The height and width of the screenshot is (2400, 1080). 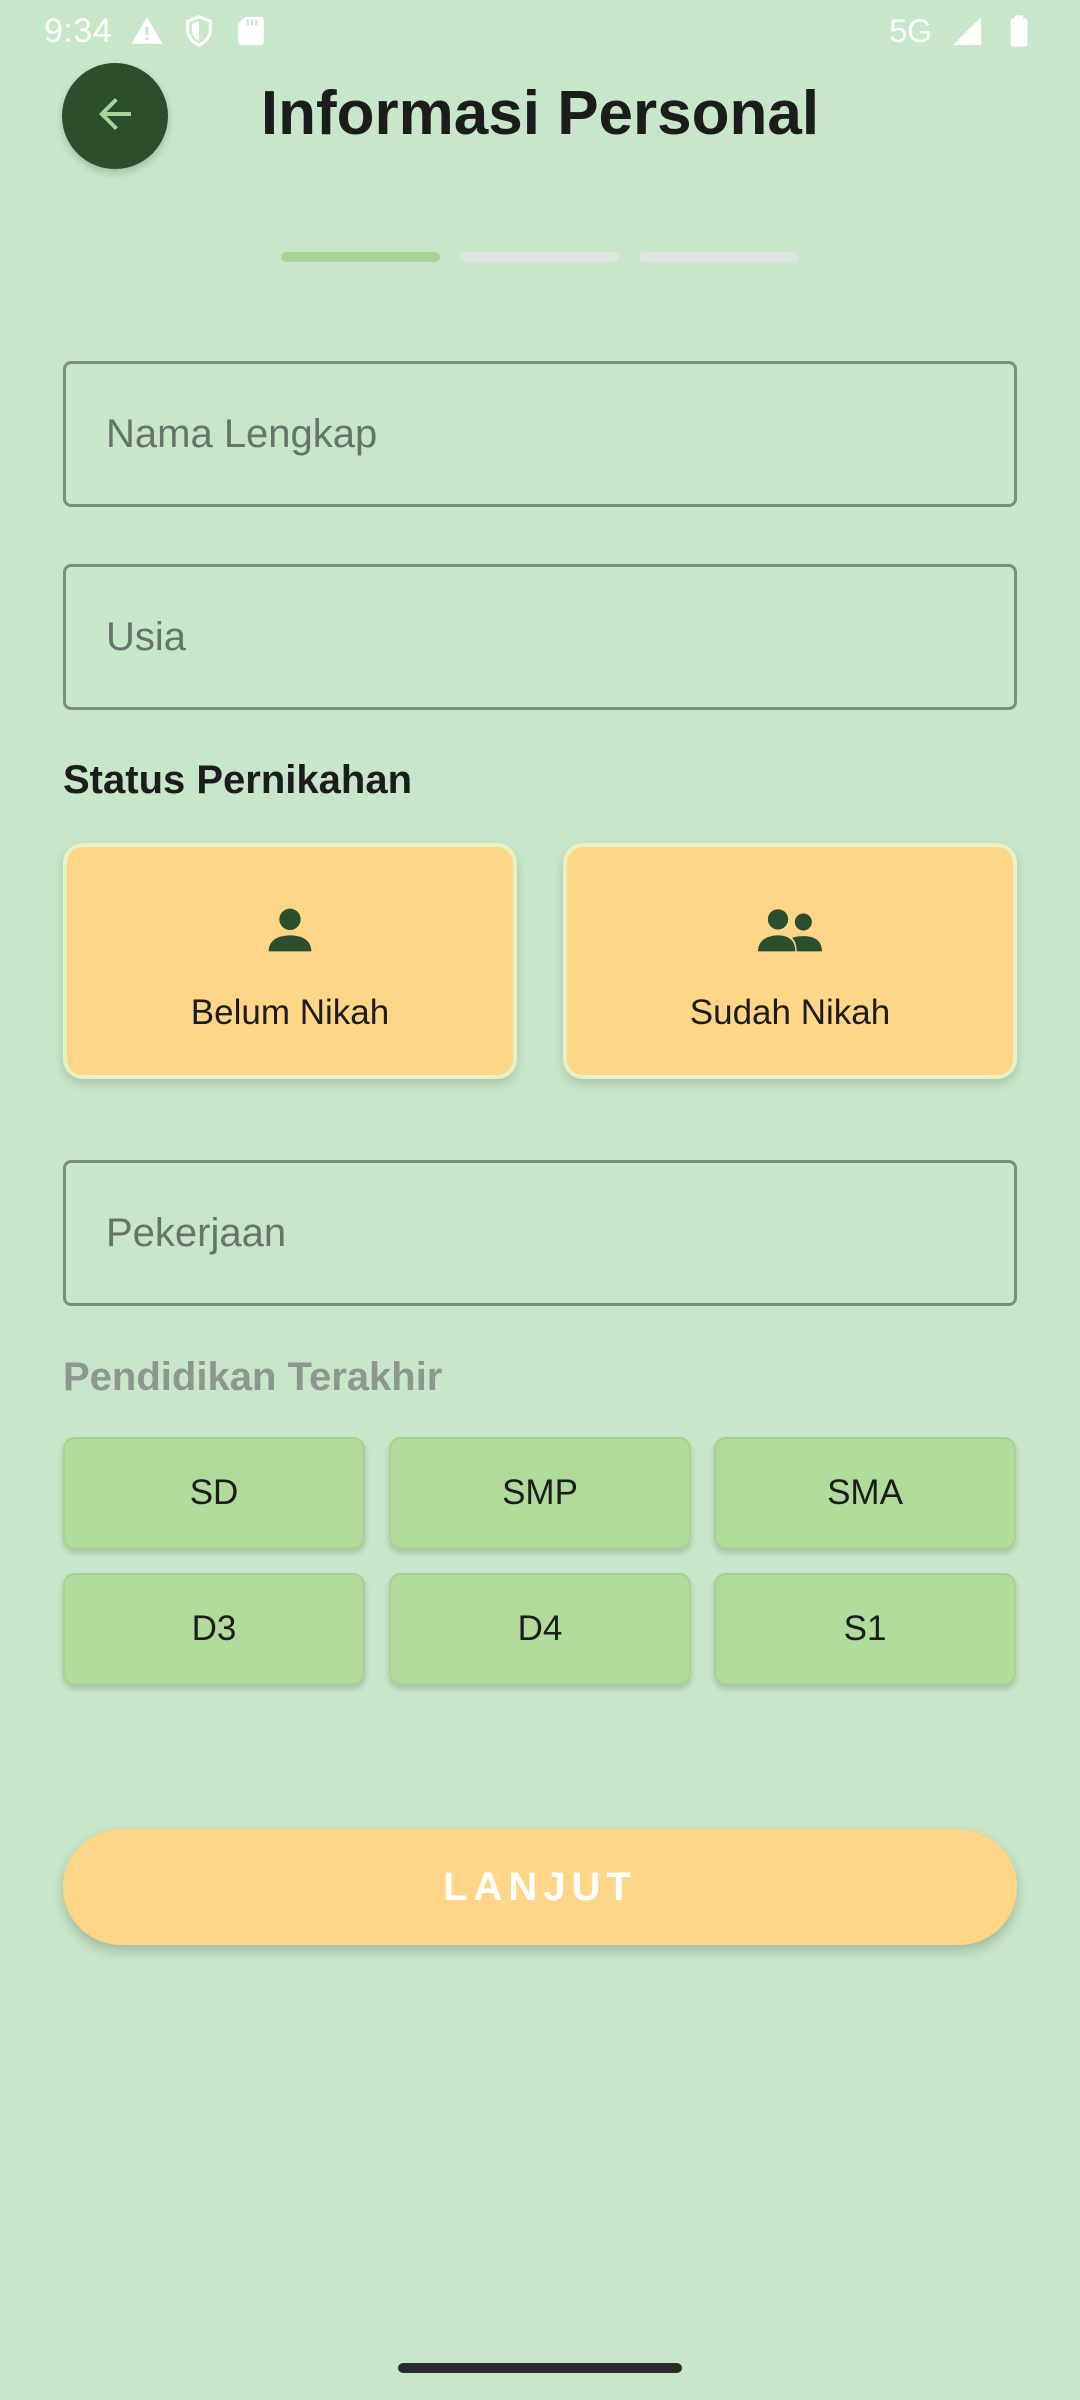 I want to click on battery-icon, so click(x=1019, y=31).